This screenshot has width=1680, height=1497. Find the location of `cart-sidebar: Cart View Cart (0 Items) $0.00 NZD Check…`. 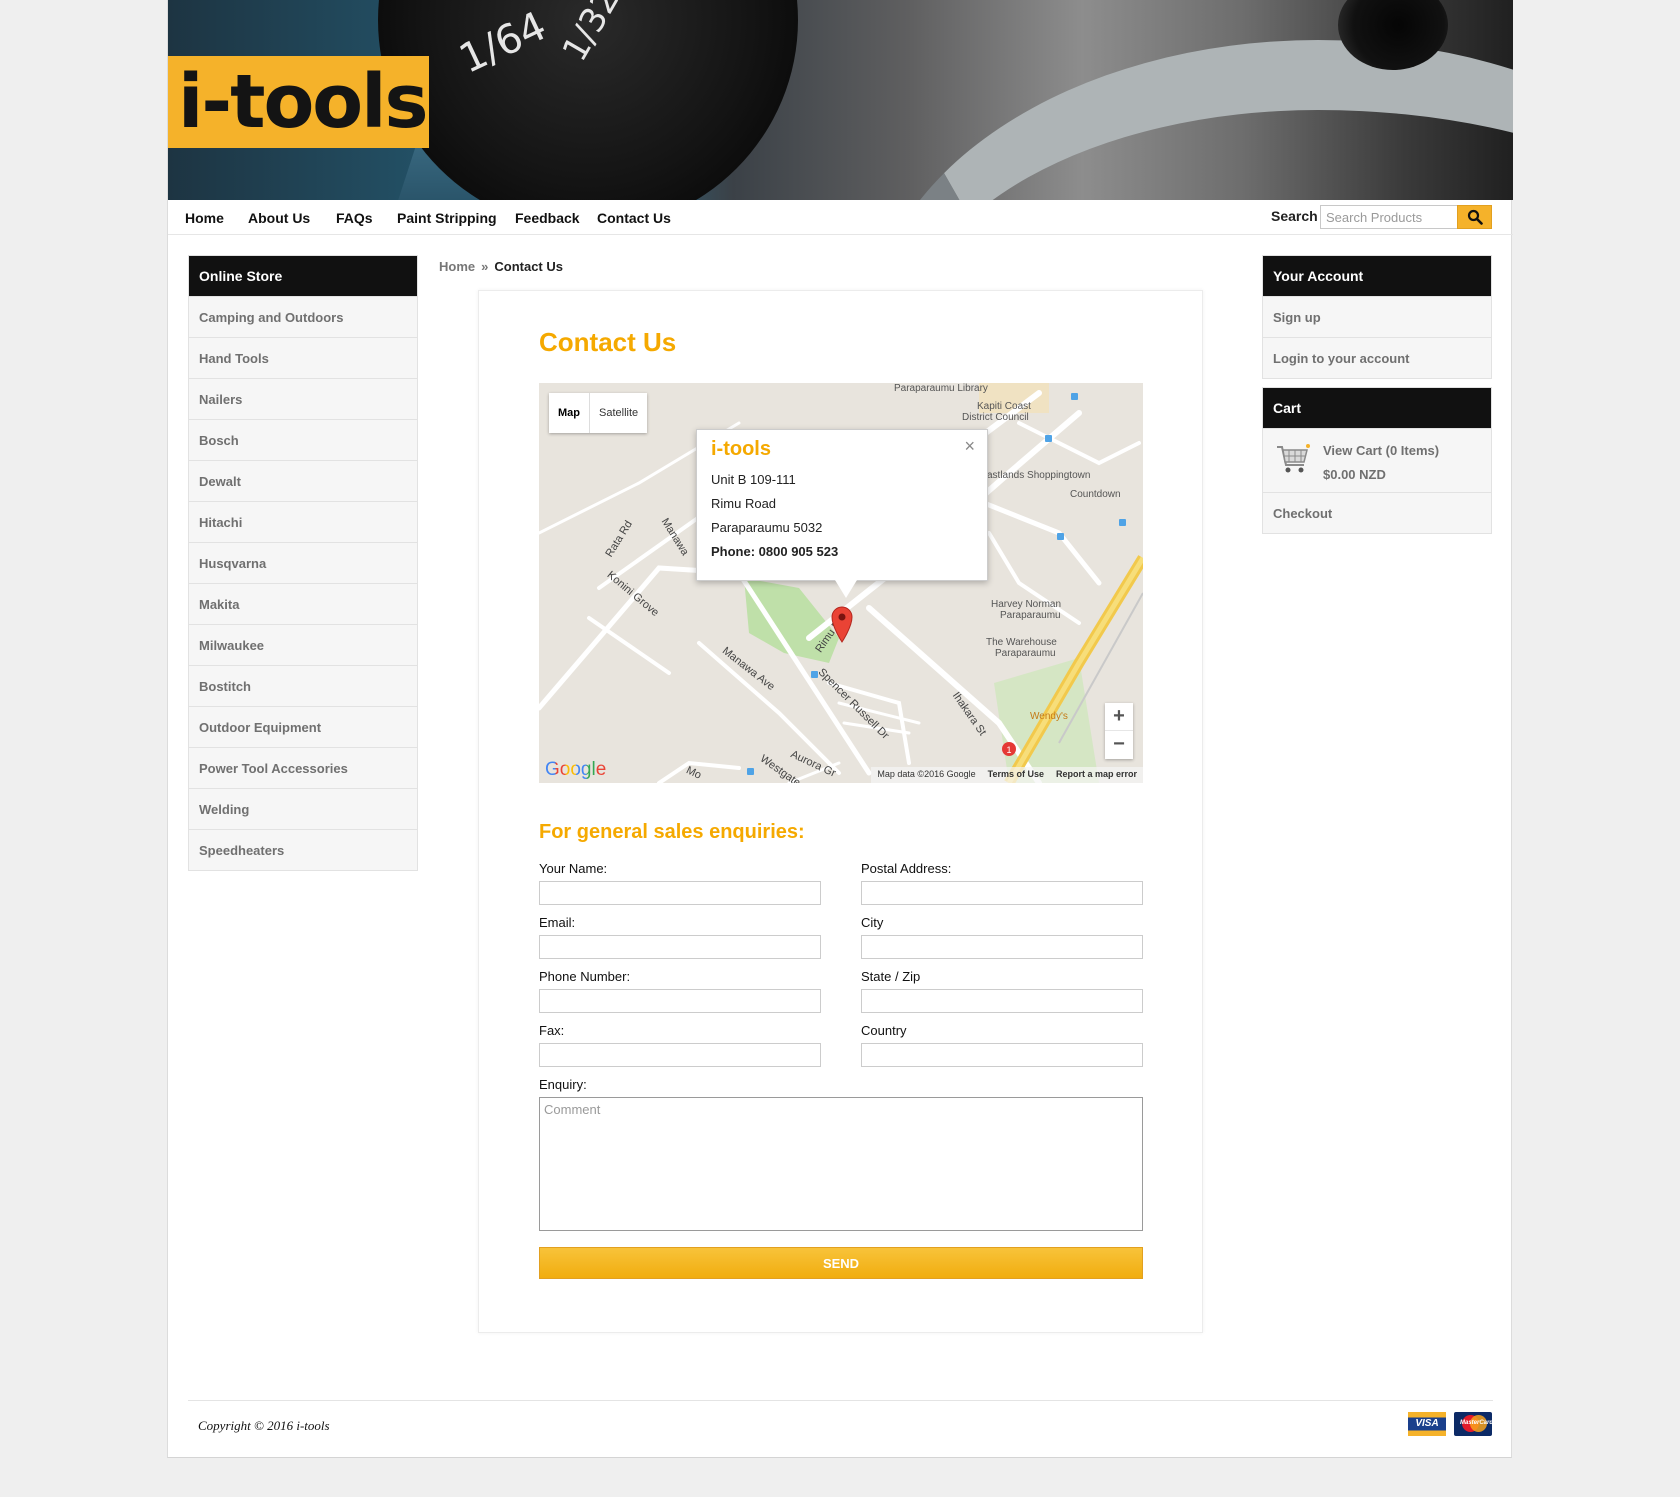

cart-sidebar: Cart View Cart (0 Items) $0.00 NZD Check… is located at coordinates (1377, 460).